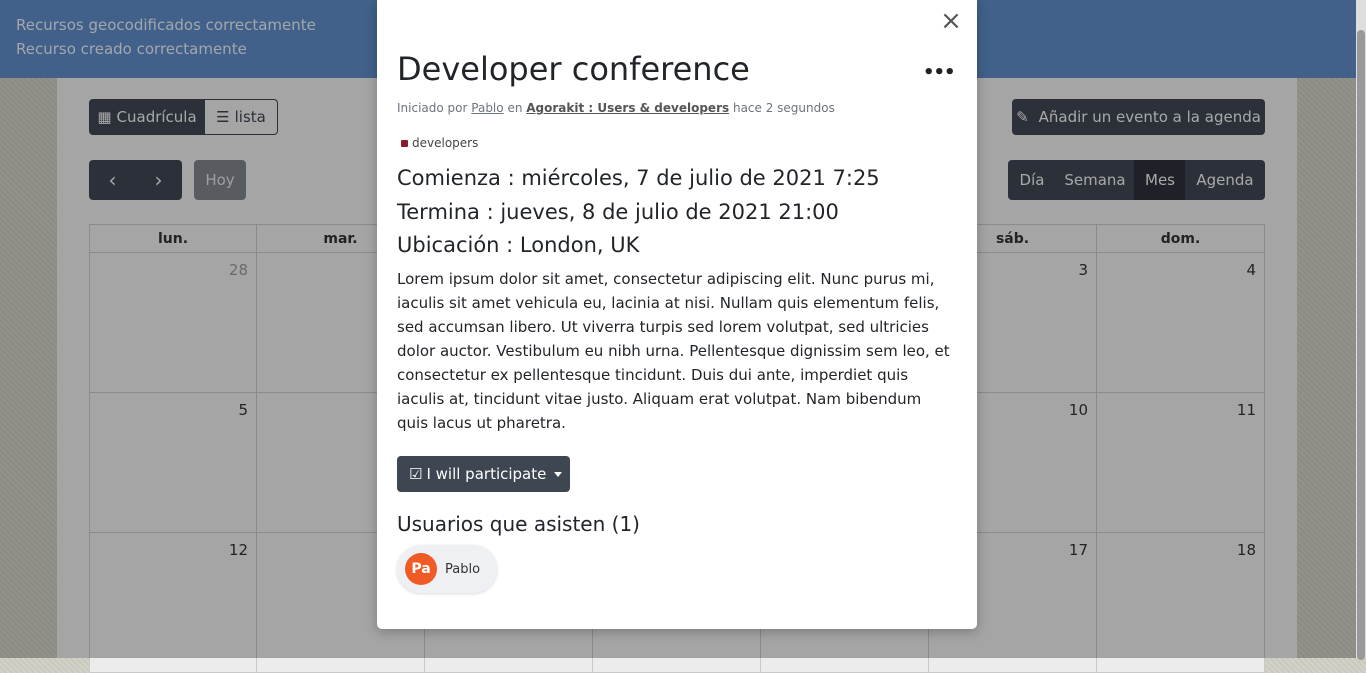 This screenshot has width=1366, height=673. I want to click on tag-badge: developers, so click(439, 143).